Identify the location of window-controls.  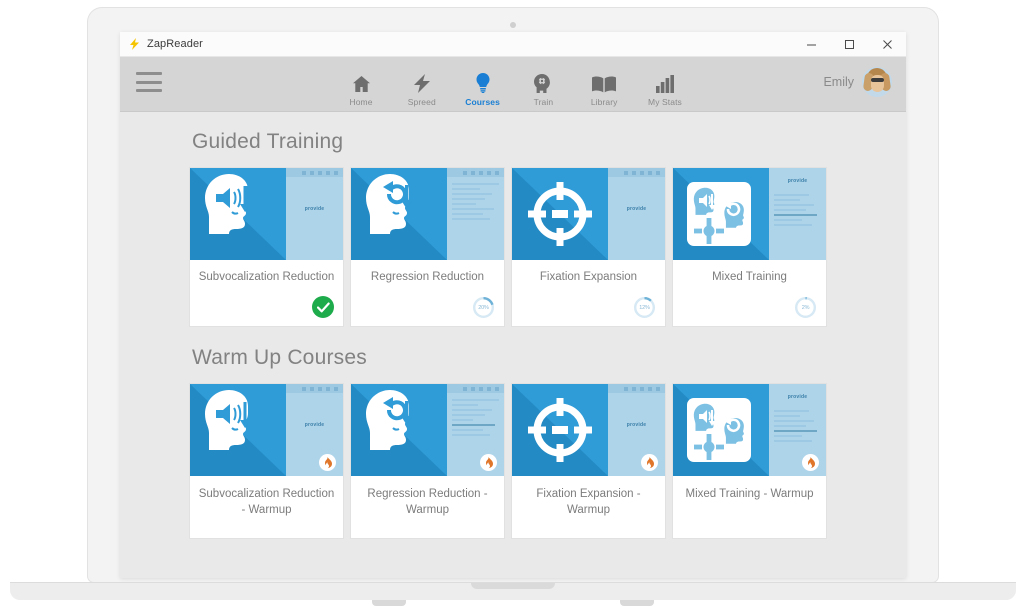
(849, 44).